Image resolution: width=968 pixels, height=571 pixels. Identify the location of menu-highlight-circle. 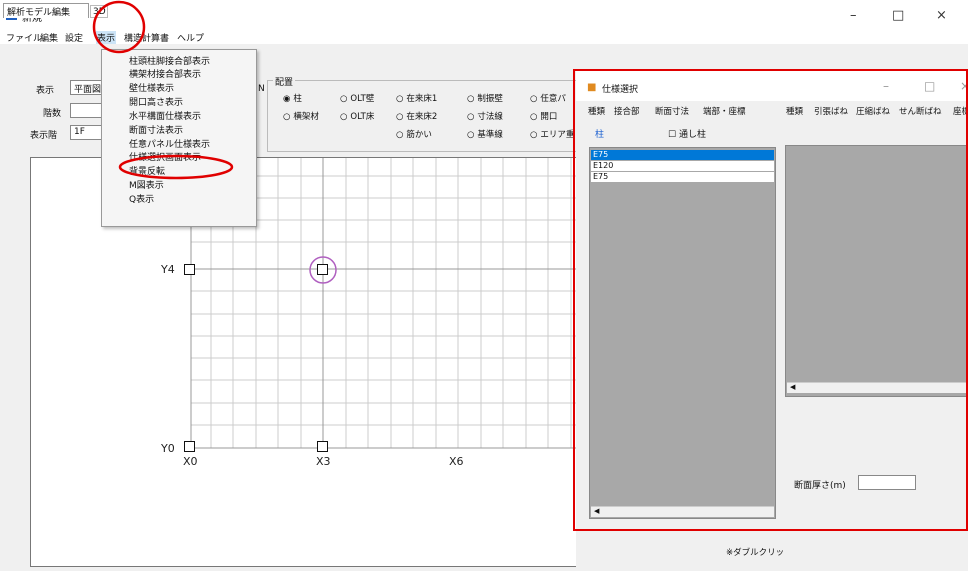
(119, 27).